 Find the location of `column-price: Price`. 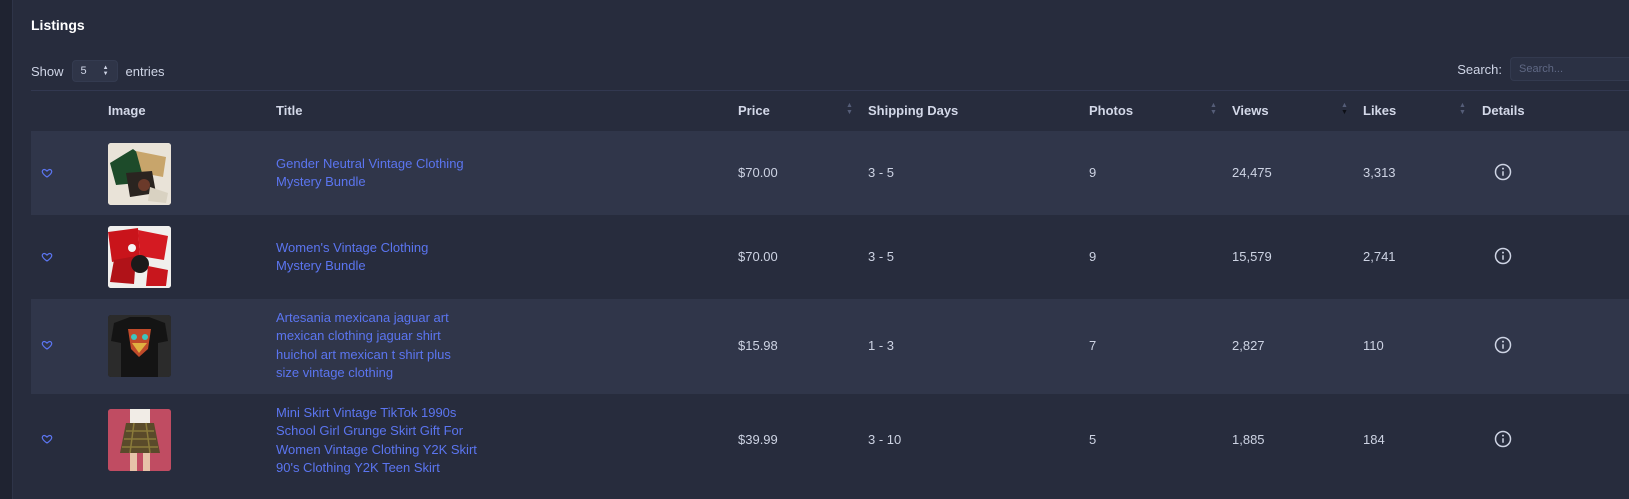

column-price: Price is located at coordinates (754, 110).